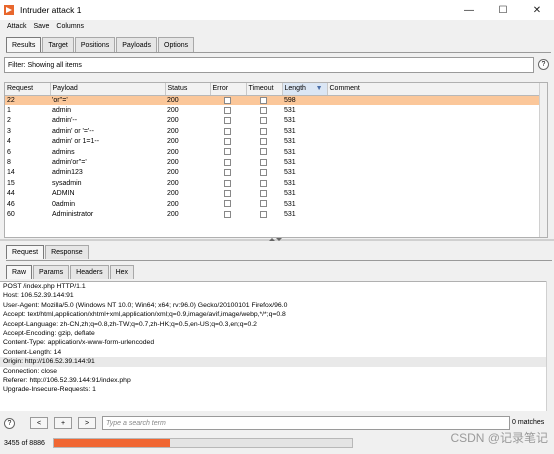 This screenshot has height=454, width=554. What do you see at coordinates (122, 272) in the screenshot?
I see `tab-hex: Hex` at bounding box center [122, 272].